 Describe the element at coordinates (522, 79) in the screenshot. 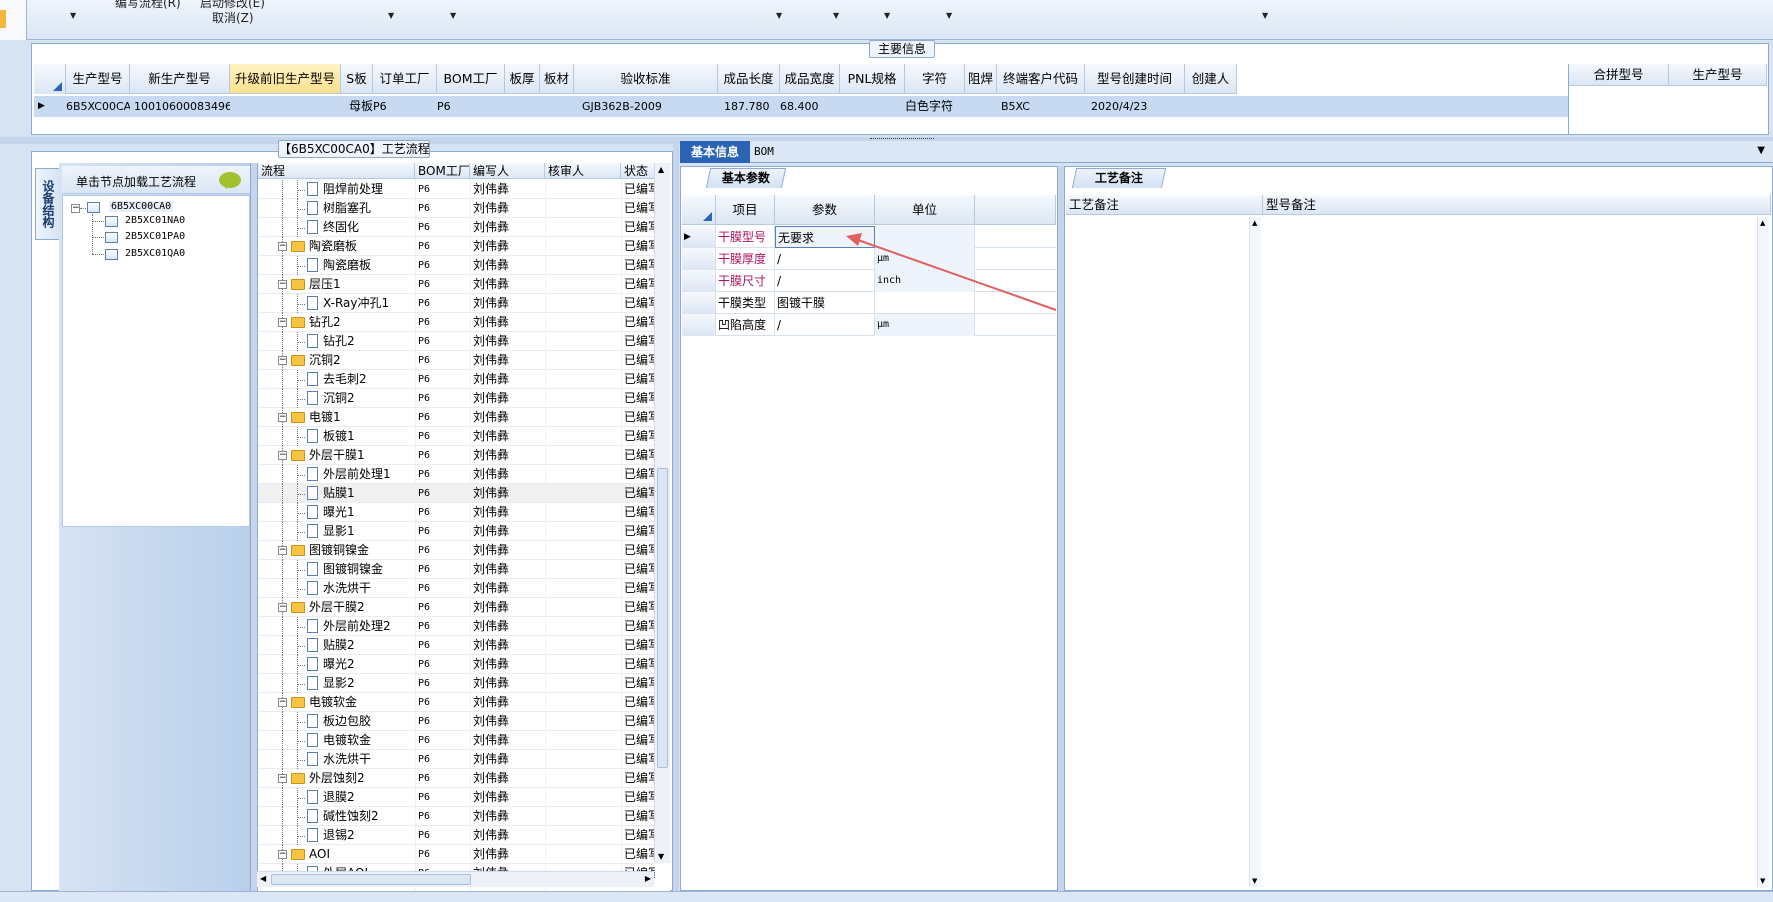

I see `main-info-column: 板厚` at that location.